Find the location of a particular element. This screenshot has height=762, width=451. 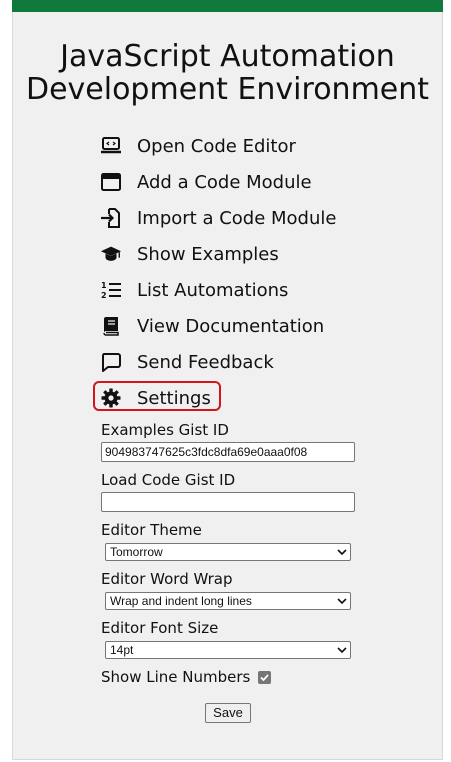

load-gist-input is located at coordinates (228, 502).